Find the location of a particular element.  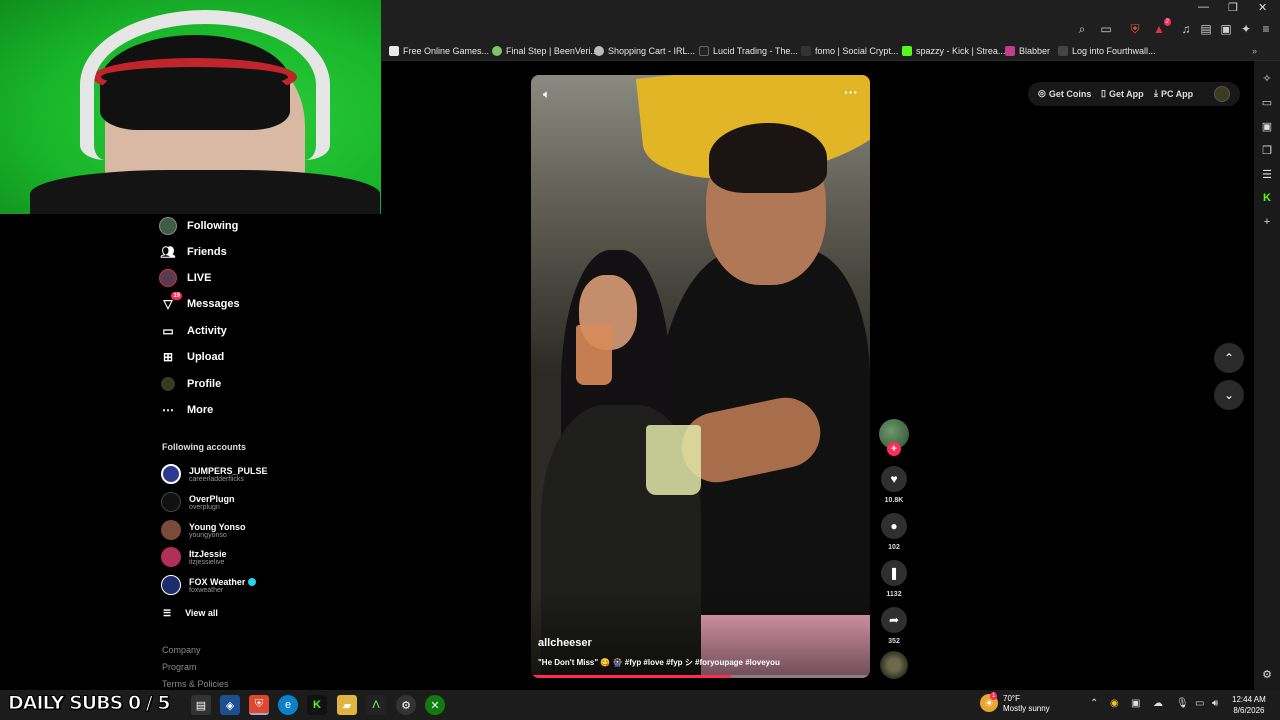

bookmarks-icon: ❒ is located at coordinates (1267, 150).